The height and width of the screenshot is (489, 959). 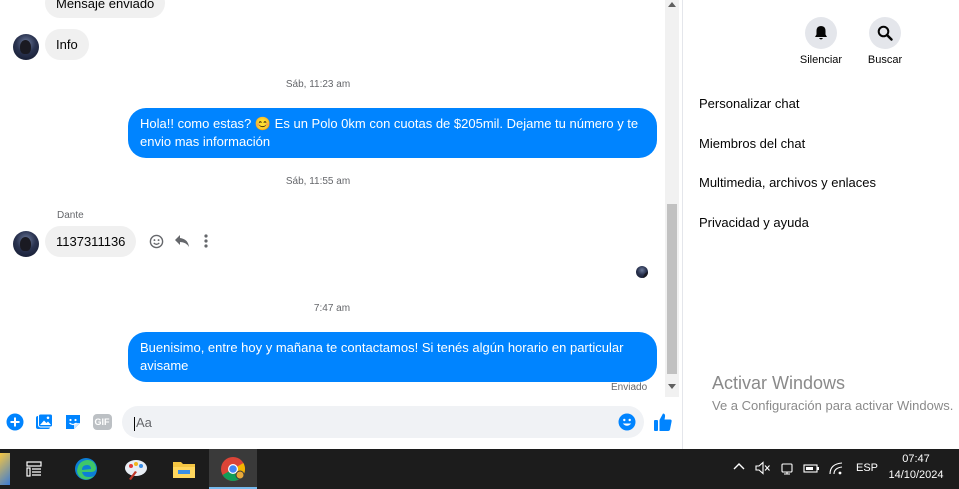 I want to click on search-label: Buscar, so click(x=885, y=60).